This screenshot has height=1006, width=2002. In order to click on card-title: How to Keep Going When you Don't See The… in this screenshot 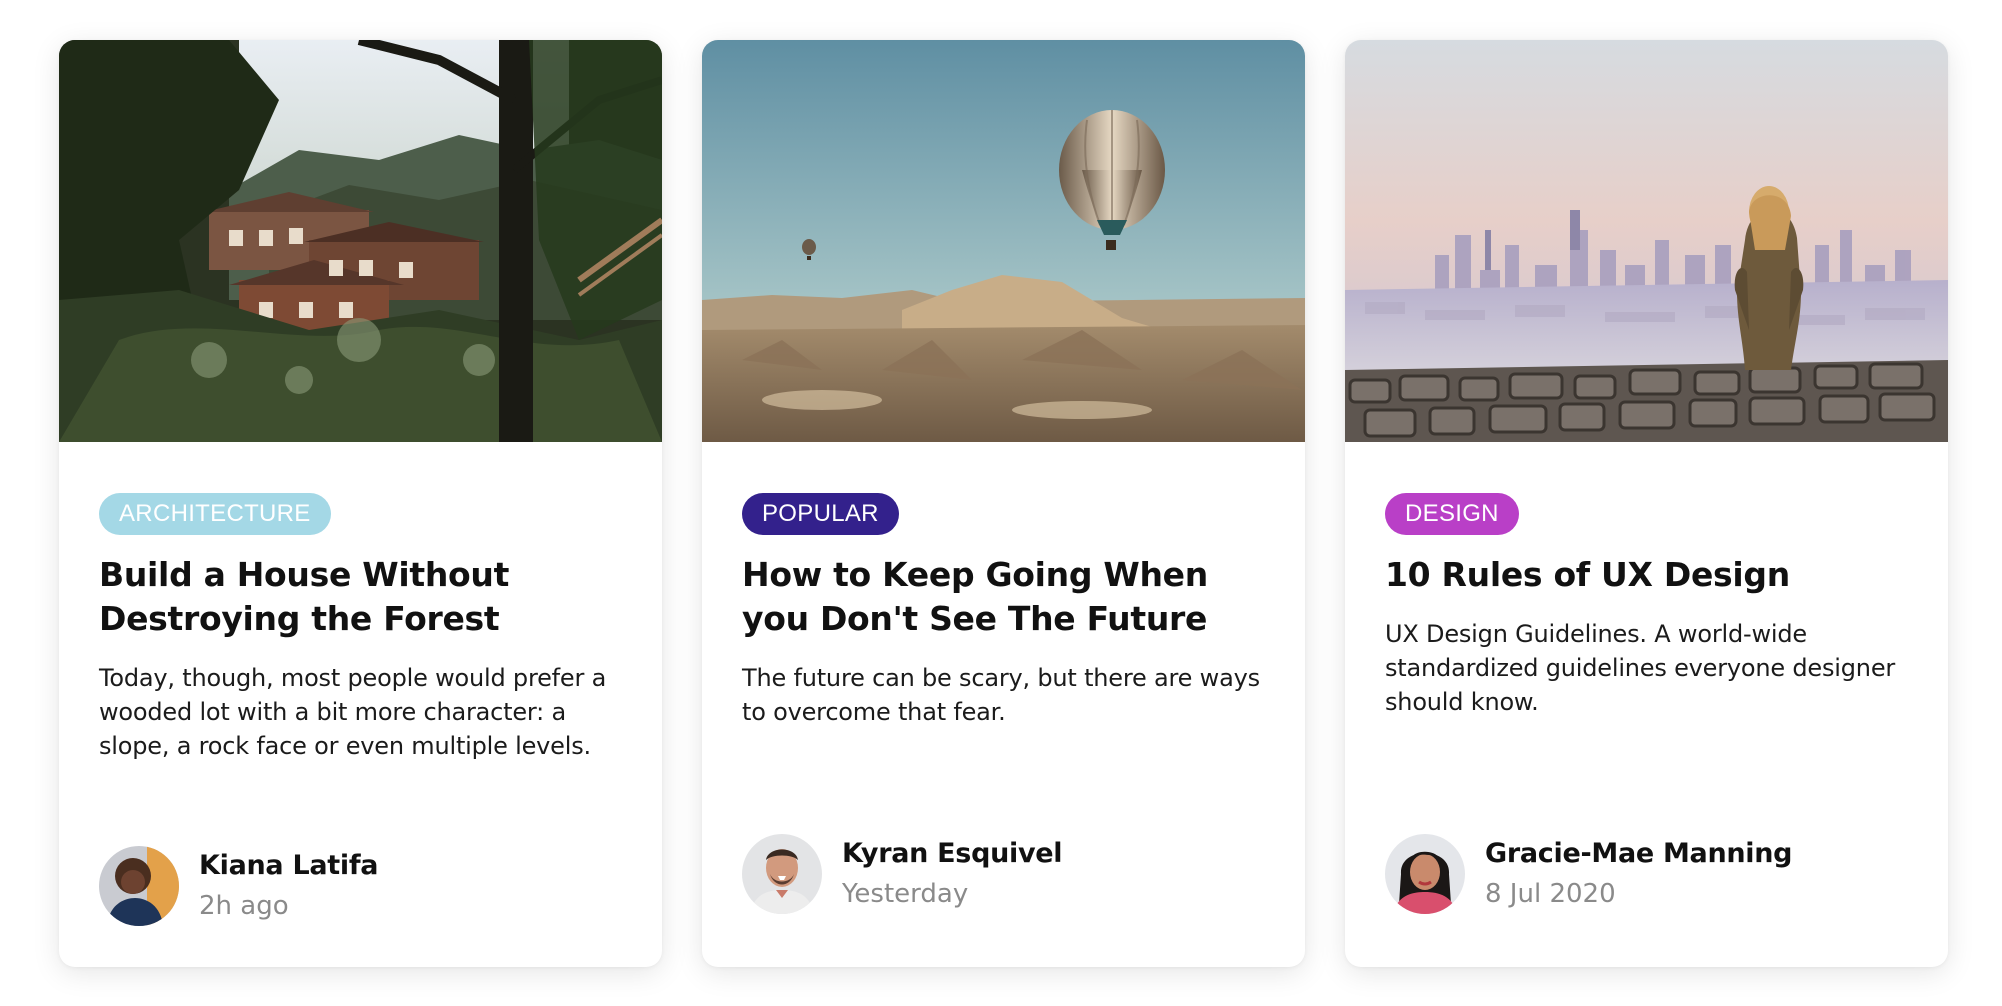, I will do `click(1003, 597)`.